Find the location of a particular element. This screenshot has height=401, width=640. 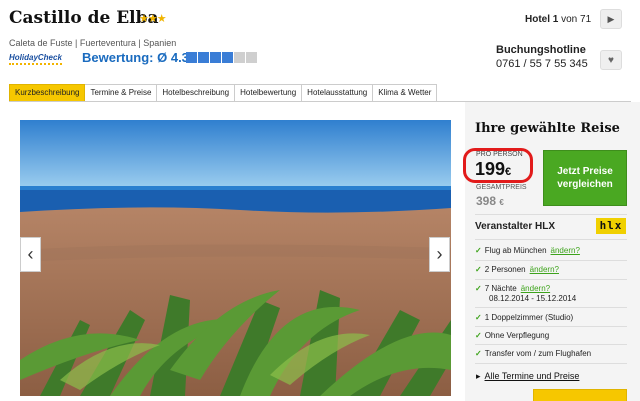

feature-room: ✓ 1 Doppelzimmer (Studio) is located at coordinates (524, 317).